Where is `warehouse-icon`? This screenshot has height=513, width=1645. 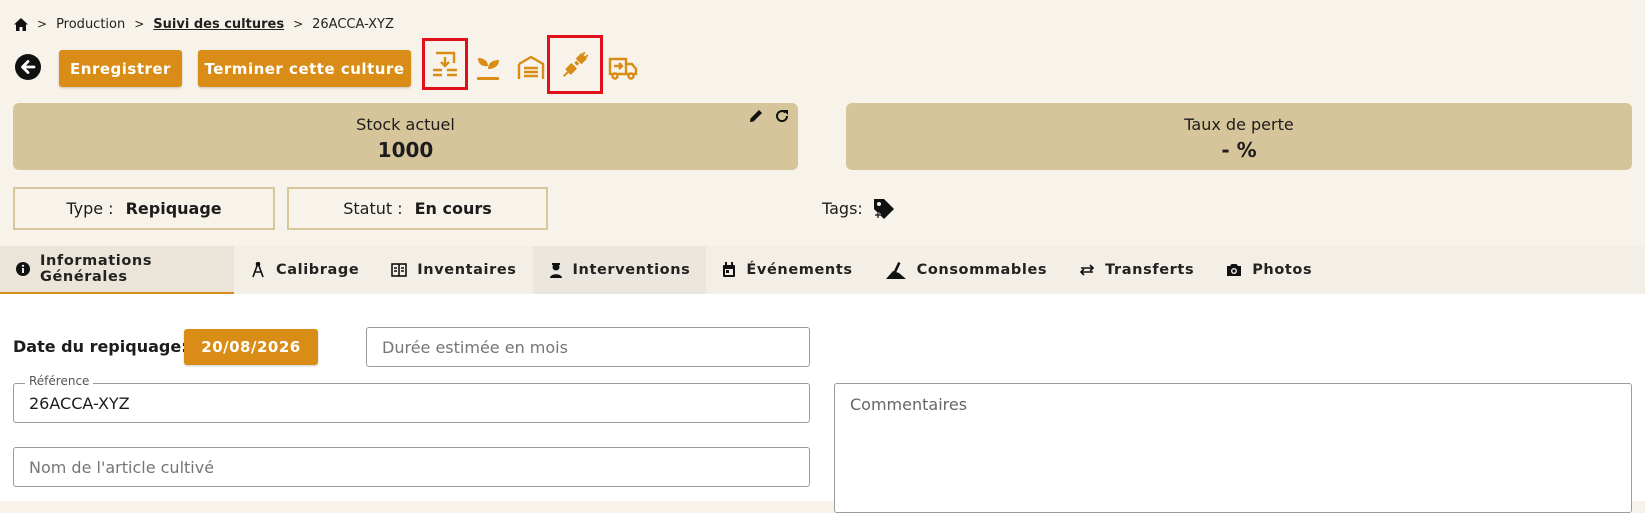
warehouse-icon is located at coordinates (531, 68).